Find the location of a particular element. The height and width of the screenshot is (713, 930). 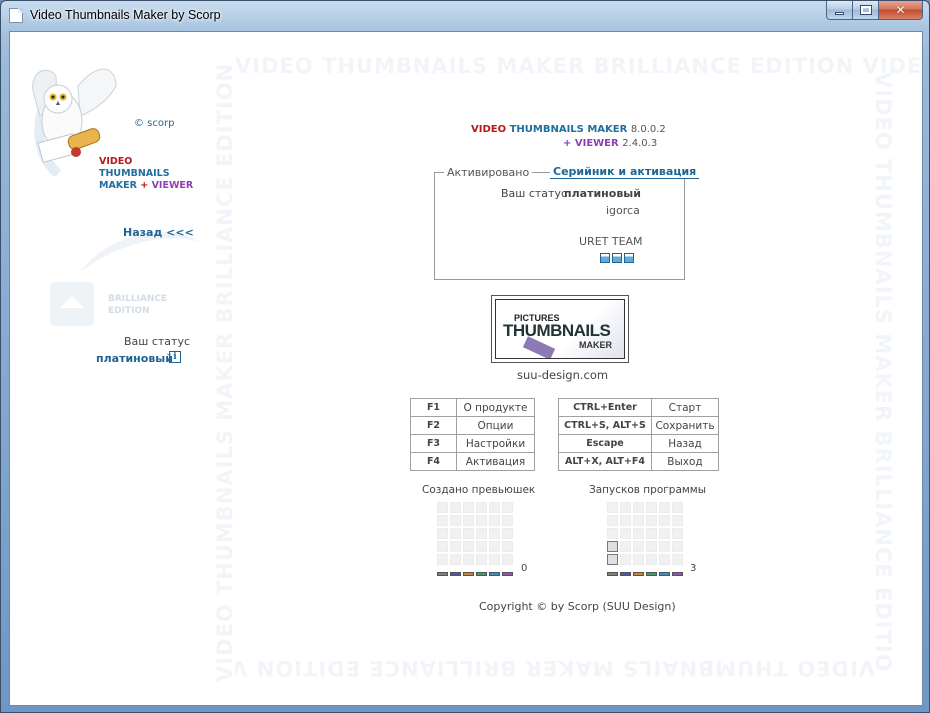

hotkey-action: Назад is located at coordinates (685, 443).